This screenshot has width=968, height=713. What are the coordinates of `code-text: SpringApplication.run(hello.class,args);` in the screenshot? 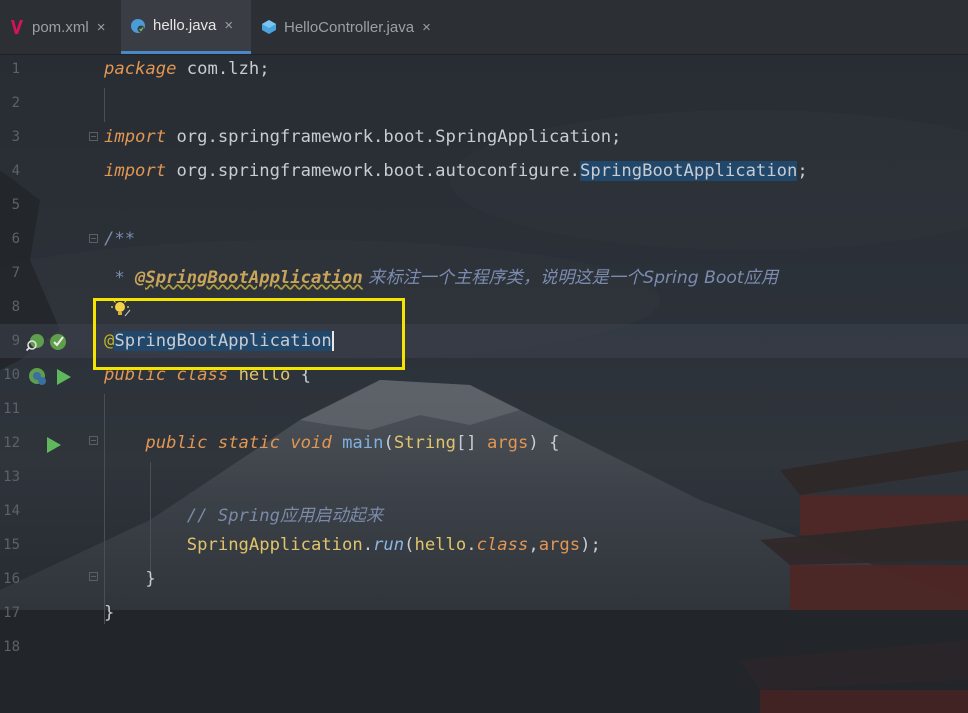 It's located at (393, 545).